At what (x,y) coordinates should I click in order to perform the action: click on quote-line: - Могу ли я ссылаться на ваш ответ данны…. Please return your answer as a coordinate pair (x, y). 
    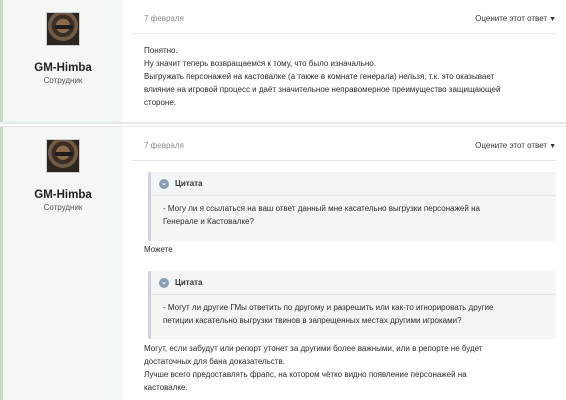
    Looking at the image, I should click on (321, 208).